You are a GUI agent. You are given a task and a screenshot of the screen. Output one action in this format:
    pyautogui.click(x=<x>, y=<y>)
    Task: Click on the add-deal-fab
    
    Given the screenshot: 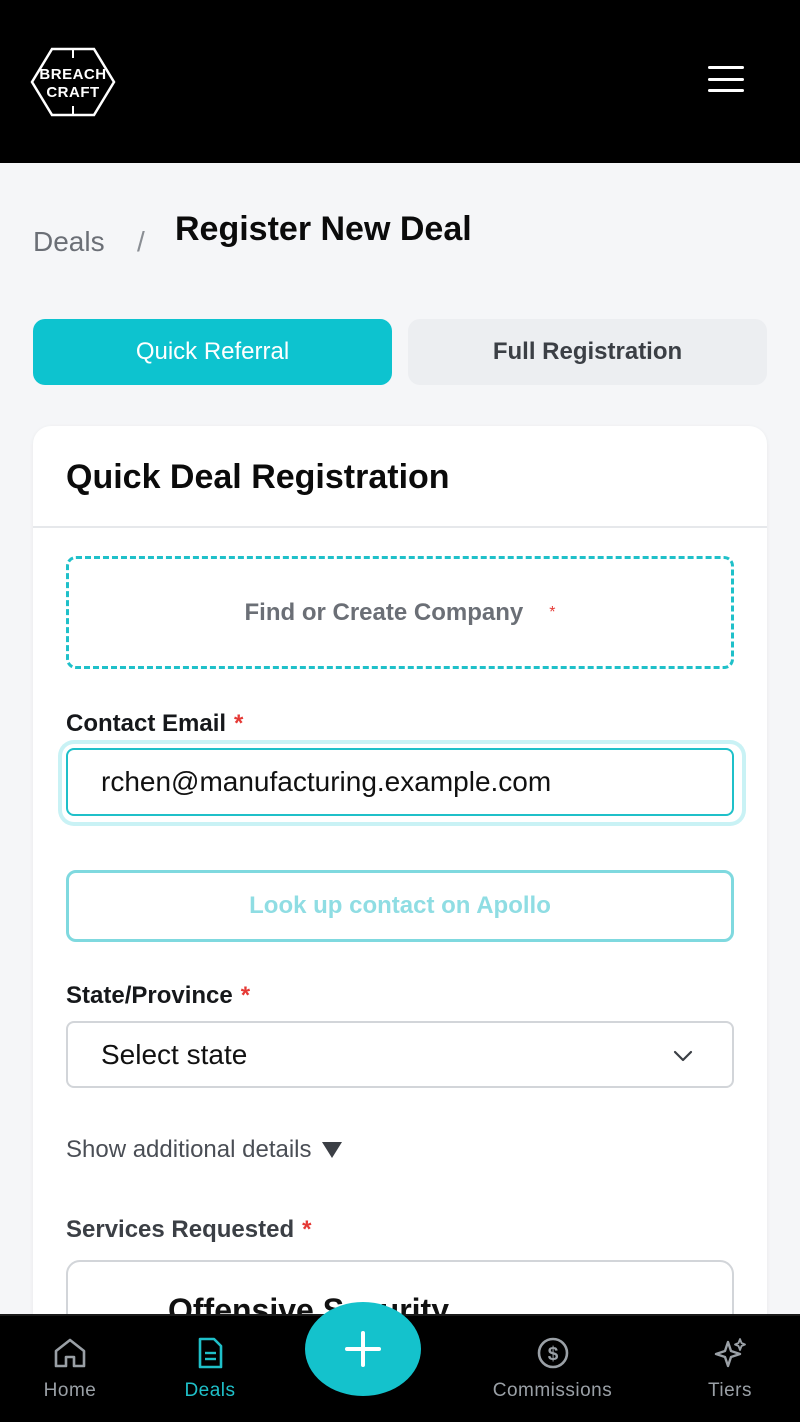 What is the action you would take?
    pyautogui.click(x=363, y=1349)
    